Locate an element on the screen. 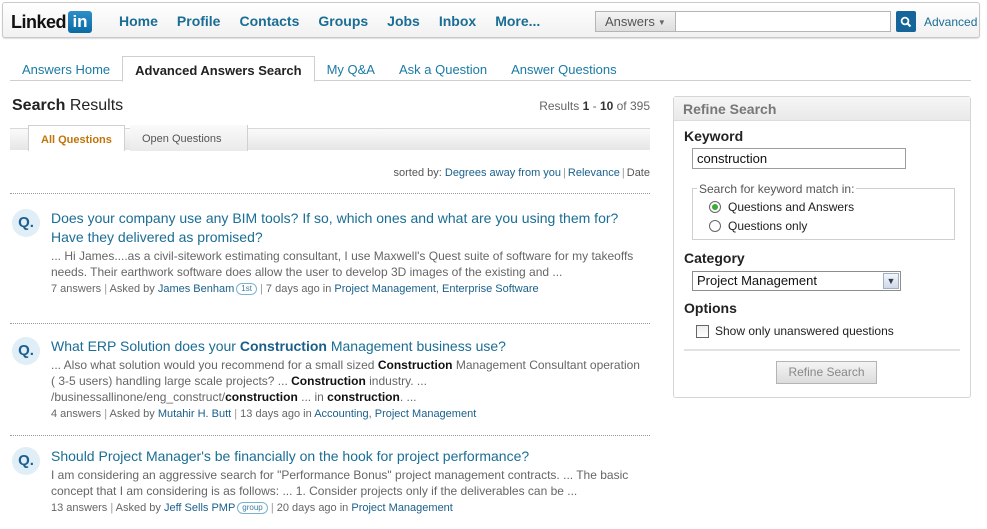  refine-search-button: Refine Search is located at coordinates (826, 372).